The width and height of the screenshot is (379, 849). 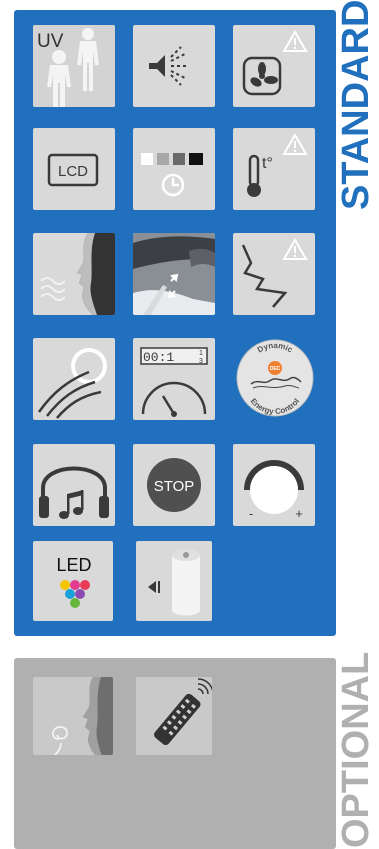 I want to click on lcd-display-icon: LCD, so click(x=74, y=169).